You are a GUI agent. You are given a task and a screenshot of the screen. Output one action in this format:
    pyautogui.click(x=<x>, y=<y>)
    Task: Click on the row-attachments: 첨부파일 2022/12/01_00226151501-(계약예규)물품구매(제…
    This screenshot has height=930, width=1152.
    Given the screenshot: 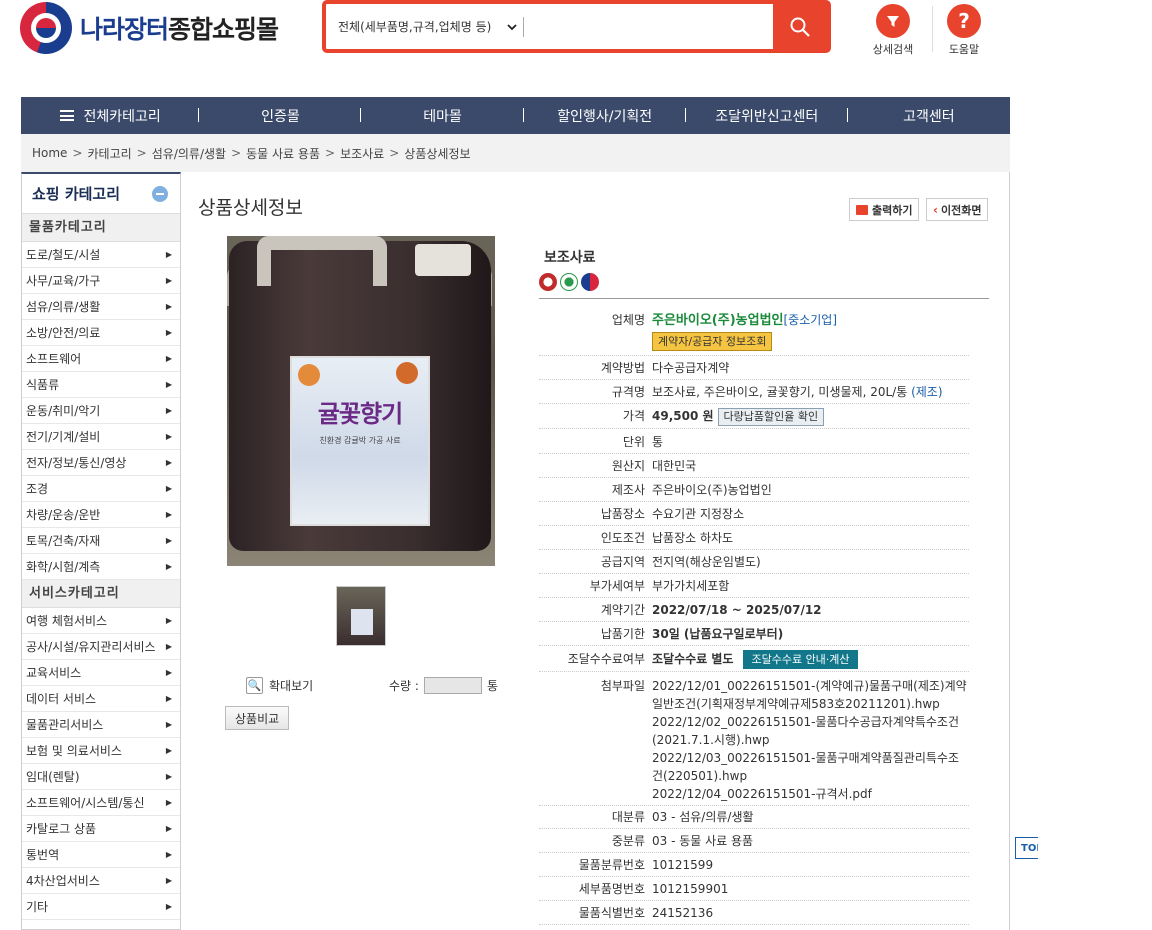 What is the action you would take?
    pyautogui.click(x=754, y=740)
    